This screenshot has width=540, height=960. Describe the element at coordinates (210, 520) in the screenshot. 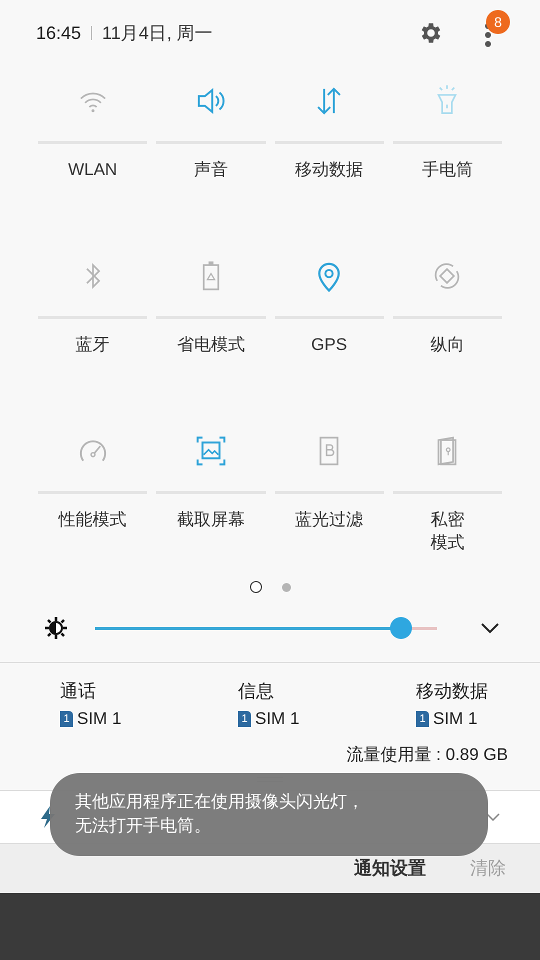

I see `tile-label: 截取屏幕` at that location.